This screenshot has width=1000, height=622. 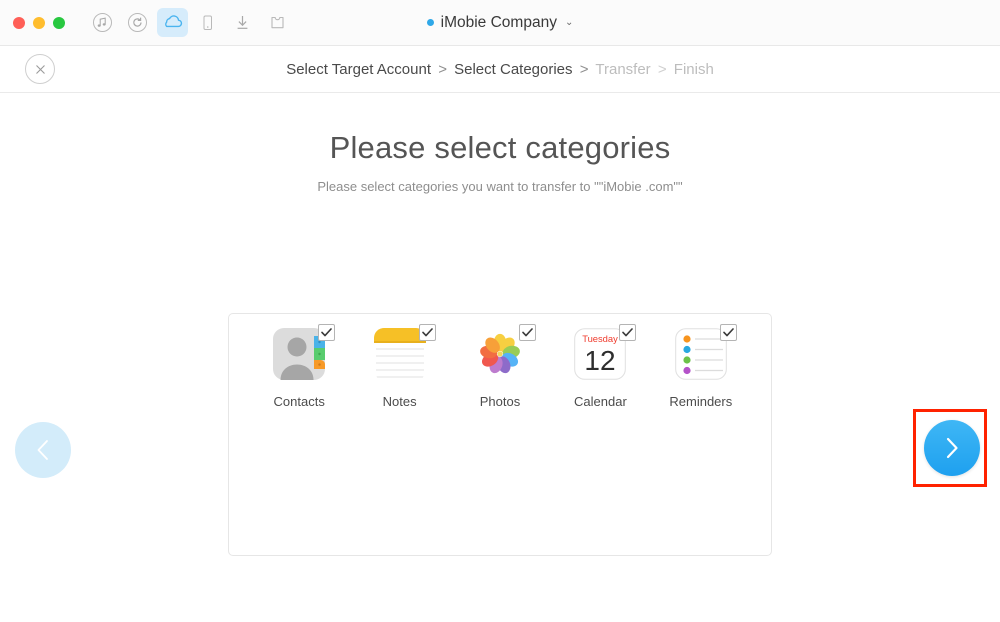 I want to click on breadcrumb-step-select-categories: Select Categories, so click(x=513, y=69).